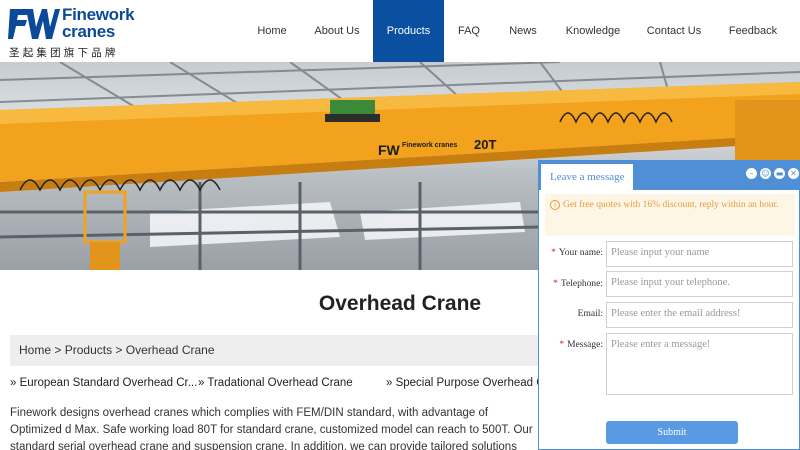 The width and height of the screenshot is (800, 450). What do you see at coordinates (672, 432) in the screenshot?
I see `submit-button: Submit` at bounding box center [672, 432].